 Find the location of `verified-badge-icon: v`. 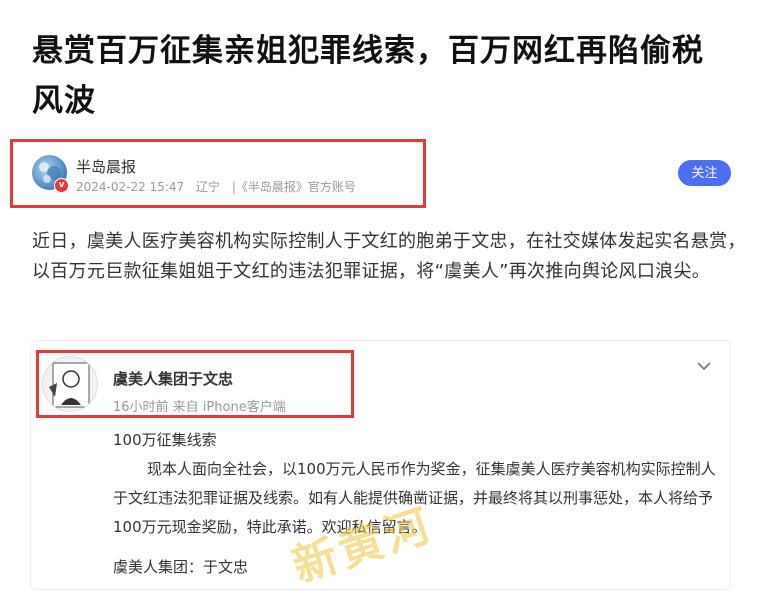

verified-badge-icon: v is located at coordinates (61, 185).